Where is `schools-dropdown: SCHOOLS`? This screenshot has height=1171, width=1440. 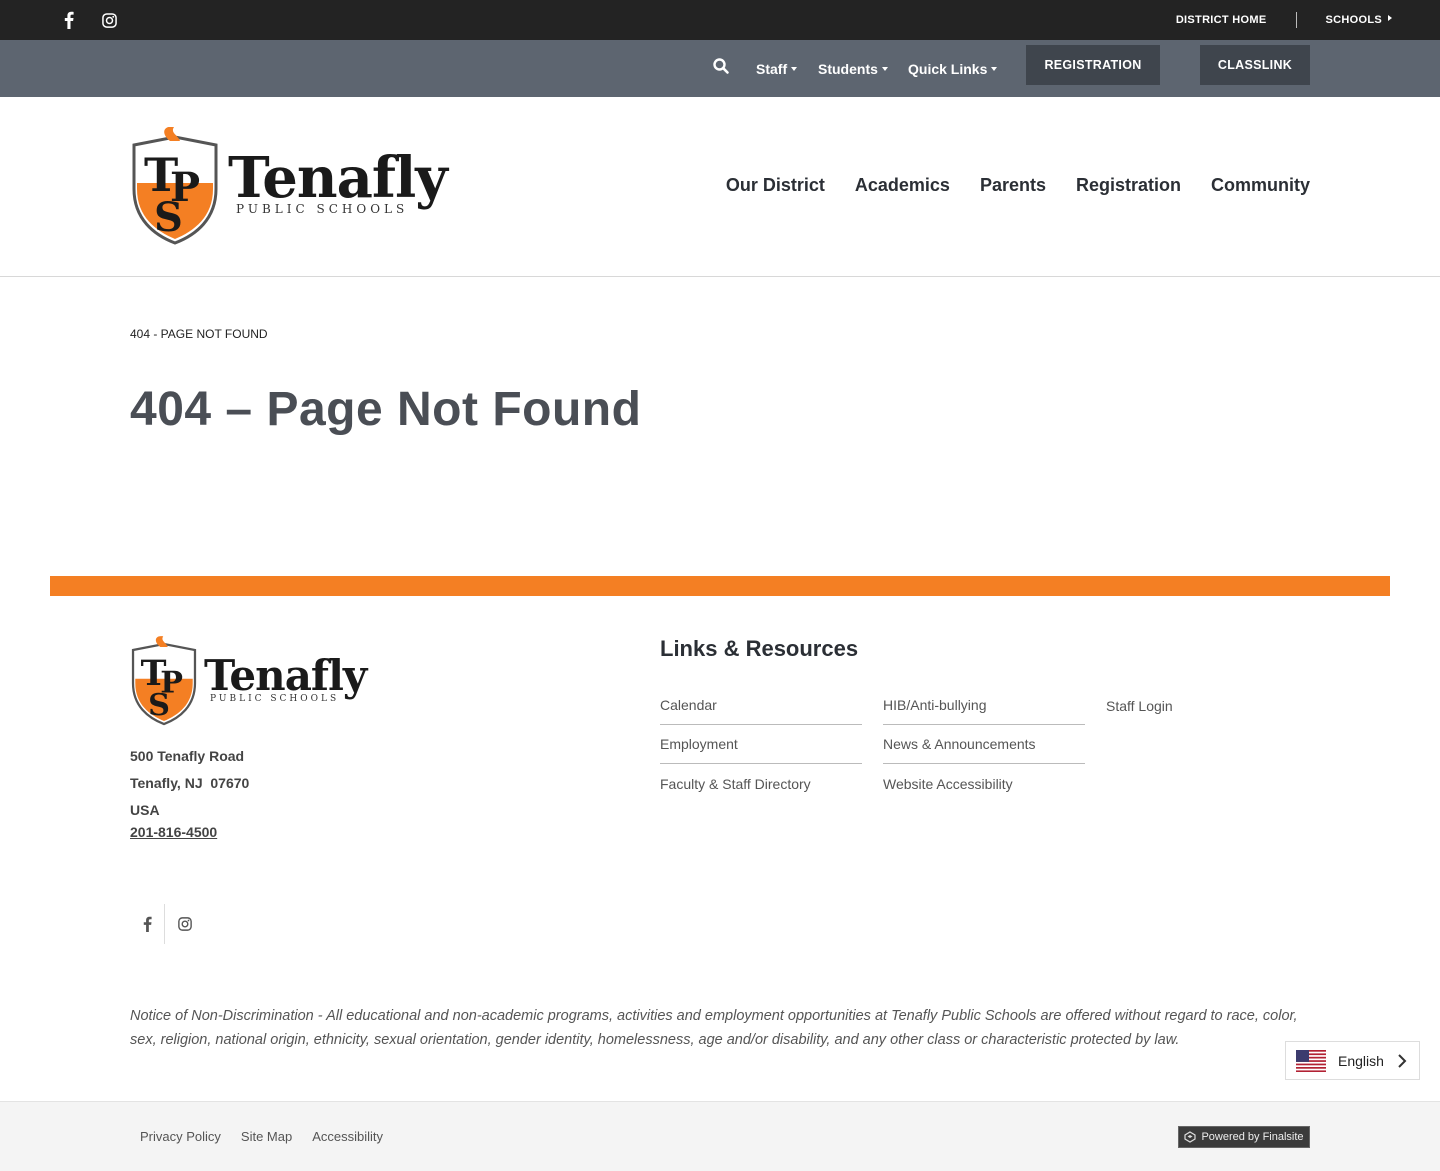
schools-dropdown: SCHOOLS is located at coordinates (1358, 20).